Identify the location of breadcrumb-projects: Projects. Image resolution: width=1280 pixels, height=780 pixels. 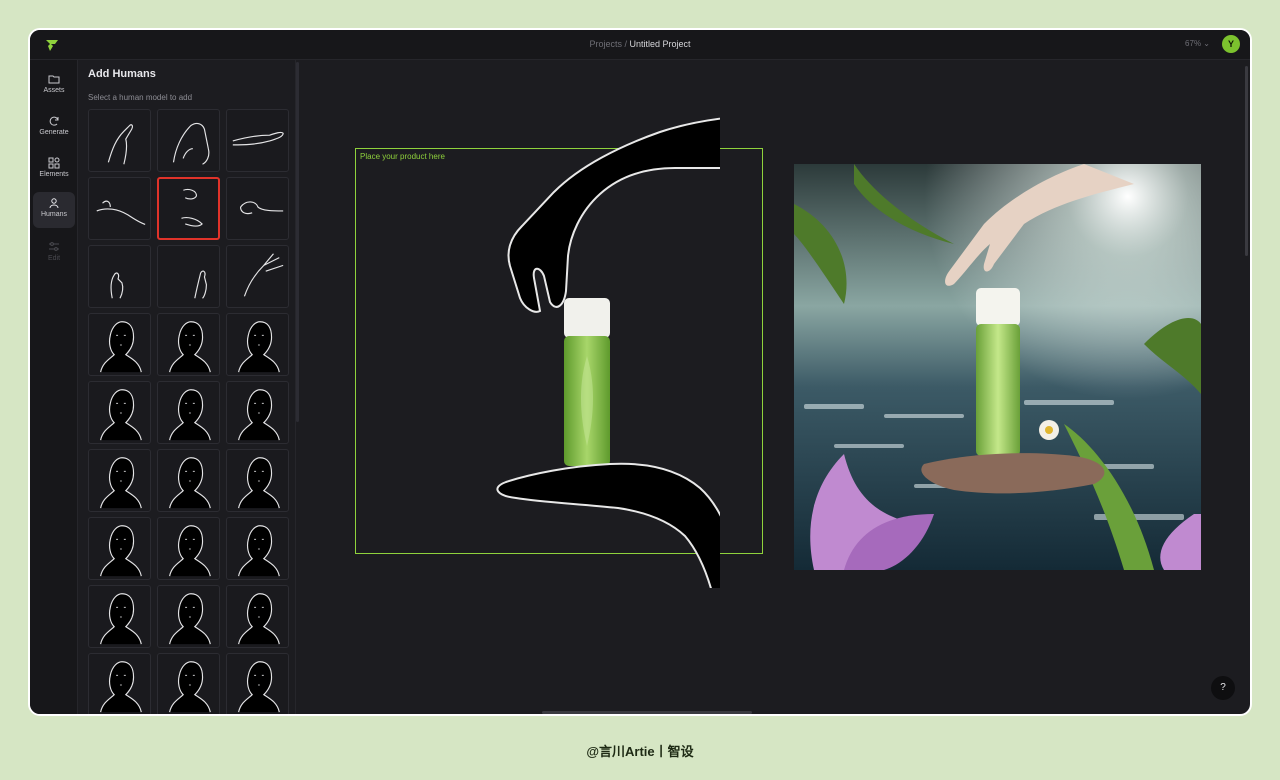
(605, 44).